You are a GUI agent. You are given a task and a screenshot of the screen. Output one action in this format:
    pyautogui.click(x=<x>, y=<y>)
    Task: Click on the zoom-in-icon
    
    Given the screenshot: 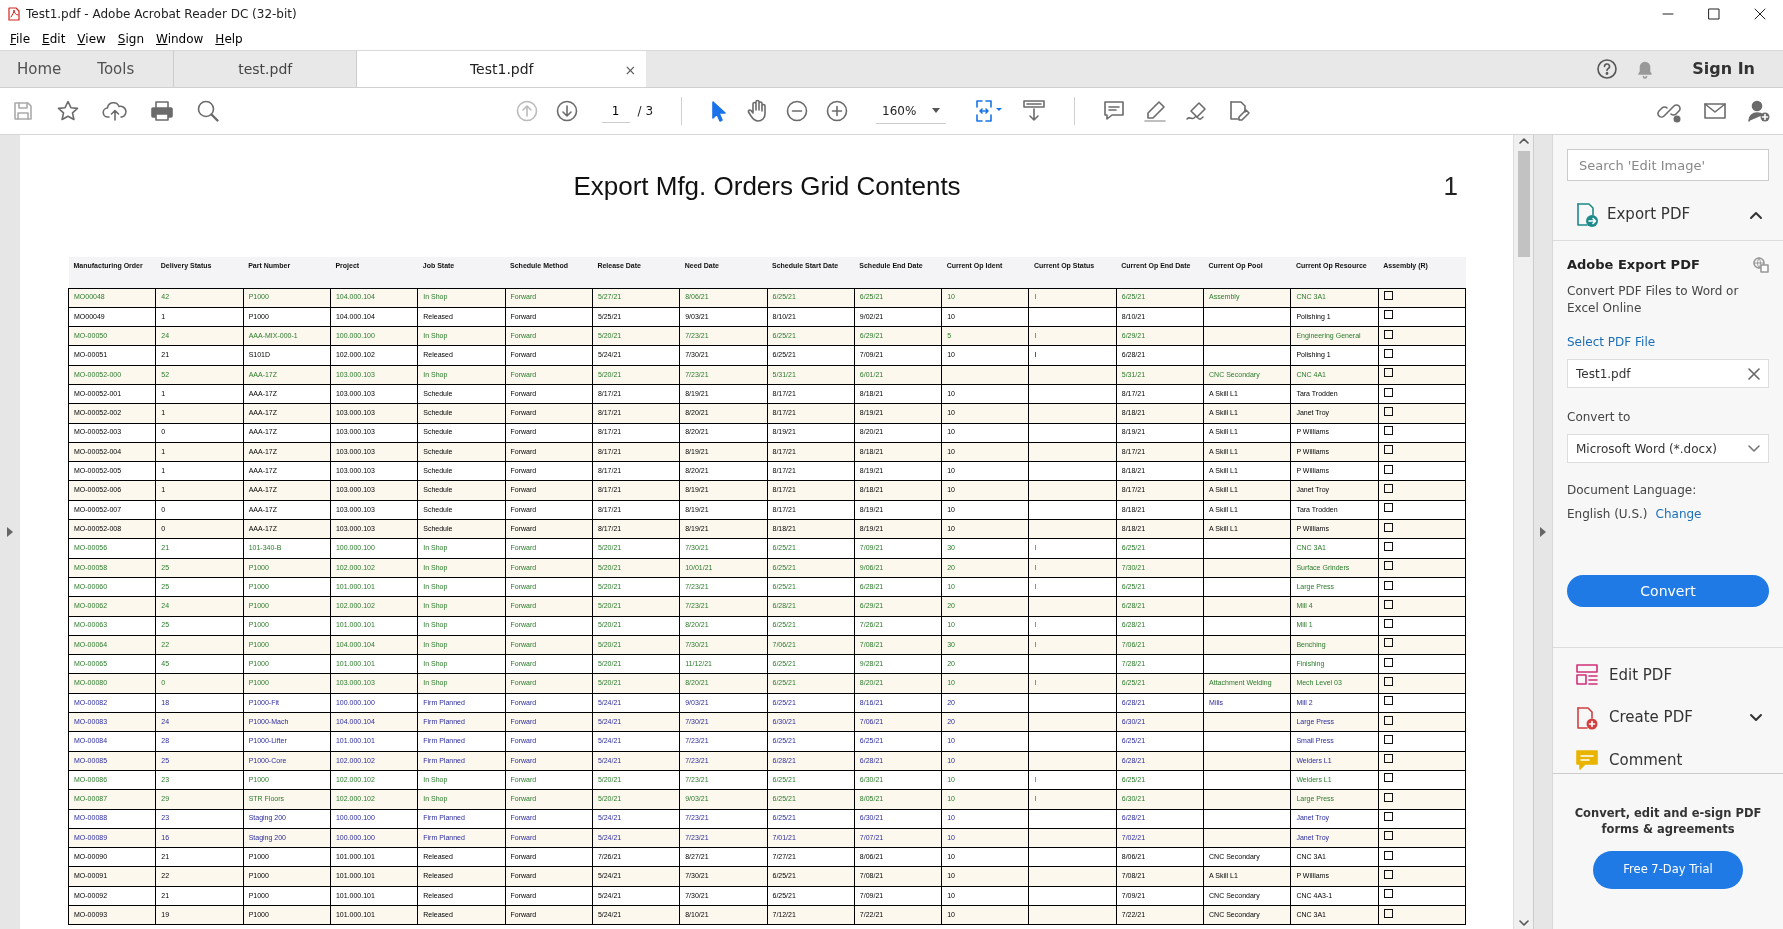 What is the action you would take?
    pyautogui.click(x=837, y=111)
    